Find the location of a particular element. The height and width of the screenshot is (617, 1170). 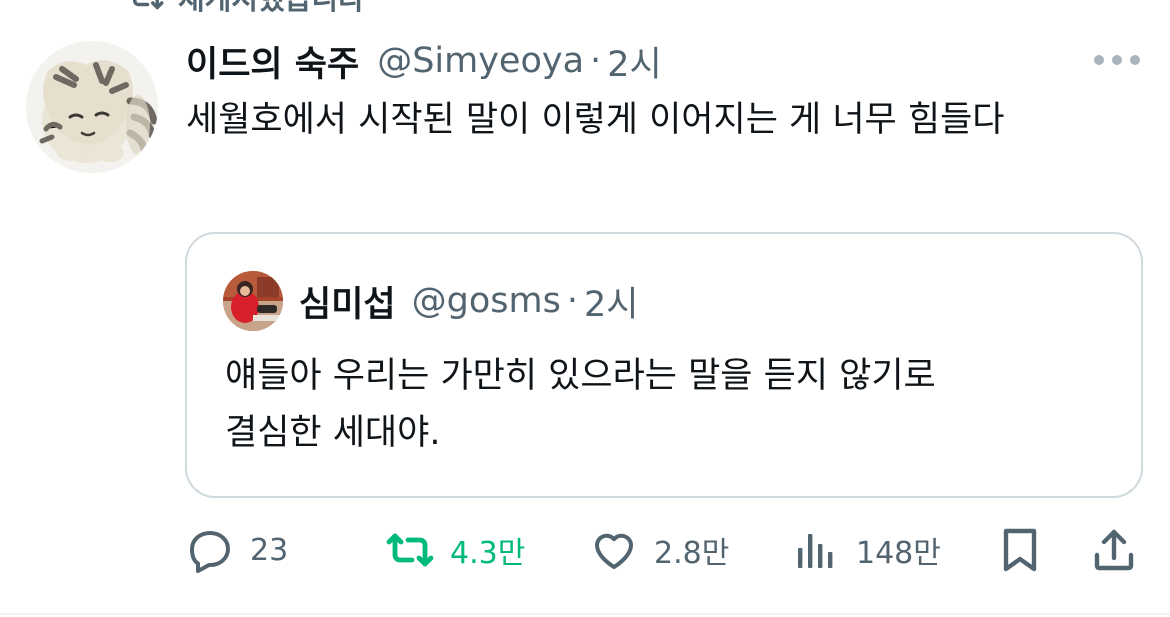

quoted-tweet-text: 얘들아 우리는 가만히 있으라는 말을 듣지 않기로 결심한 세대야. is located at coordinates (665, 405).